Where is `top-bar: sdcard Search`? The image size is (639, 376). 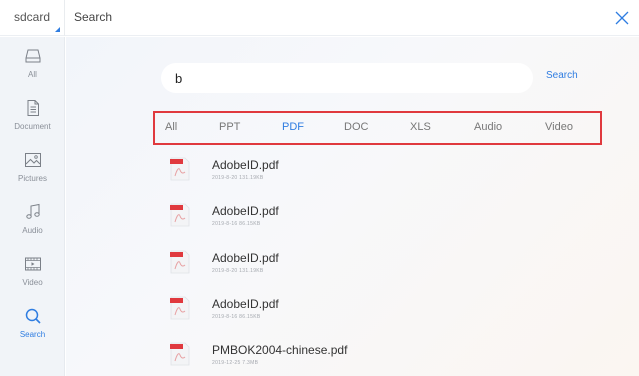
top-bar: sdcard Search is located at coordinates (319, 18).